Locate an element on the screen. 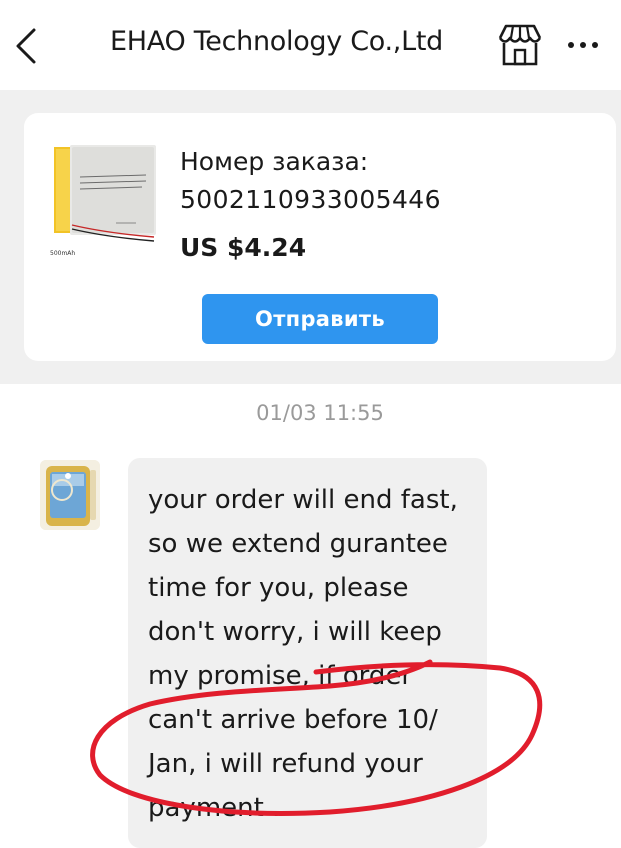 Image resolution: width=621 pixels, height=848 pixels. product-thumbnail: 500mAh is located at coordinates (107, 203).